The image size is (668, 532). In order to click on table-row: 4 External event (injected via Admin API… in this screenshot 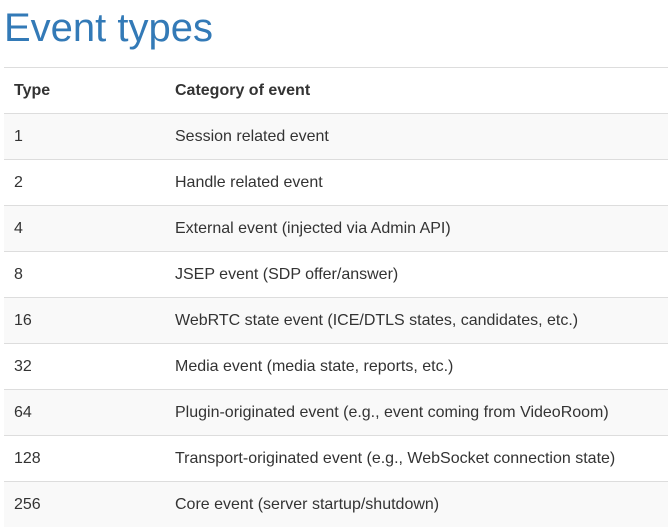, I will do `click(336, 228)`.